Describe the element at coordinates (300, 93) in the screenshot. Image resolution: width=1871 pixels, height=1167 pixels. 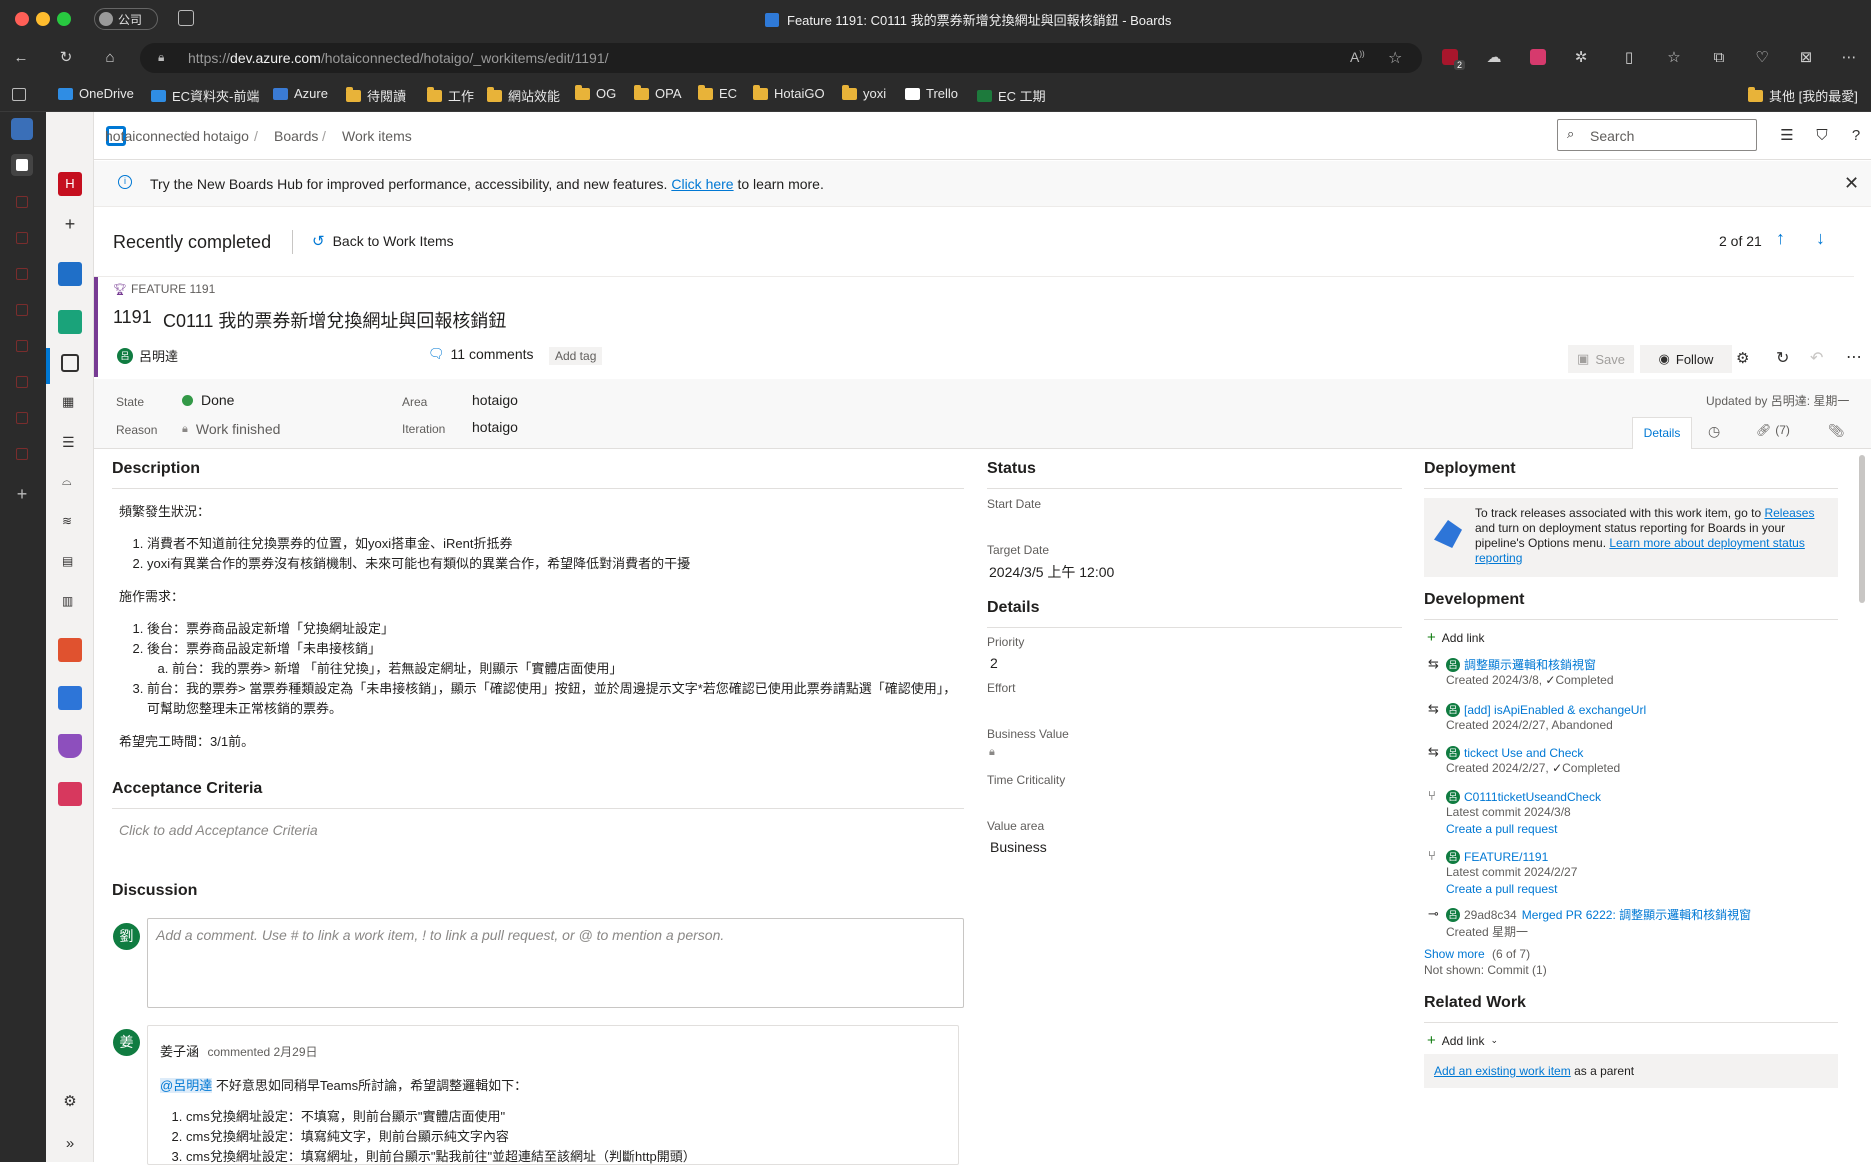
I see `favorite-item: Azure` at that location.